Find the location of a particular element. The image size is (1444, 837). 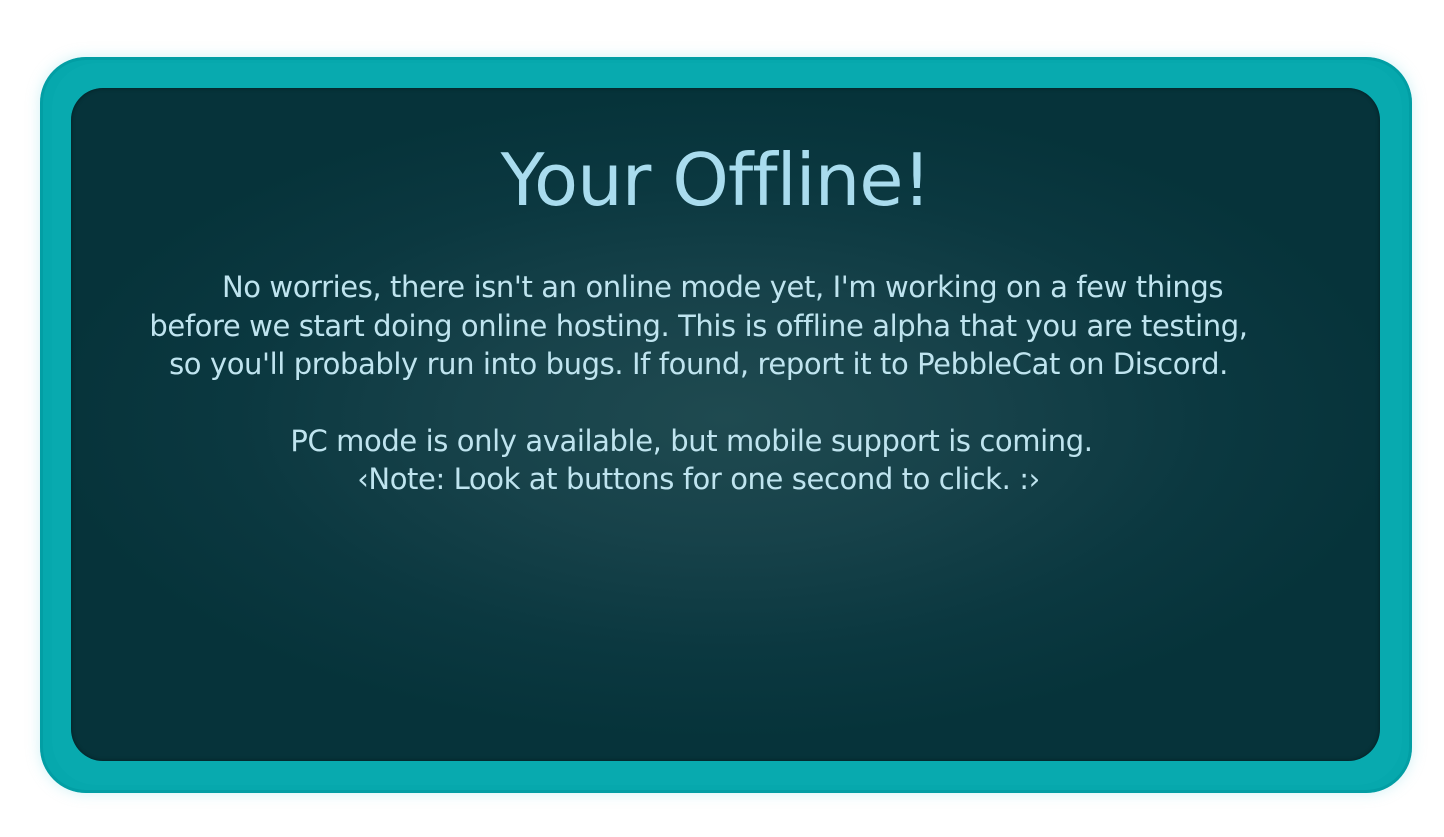

dialog-title: Your Offline! is located at coordinates (716, 180).